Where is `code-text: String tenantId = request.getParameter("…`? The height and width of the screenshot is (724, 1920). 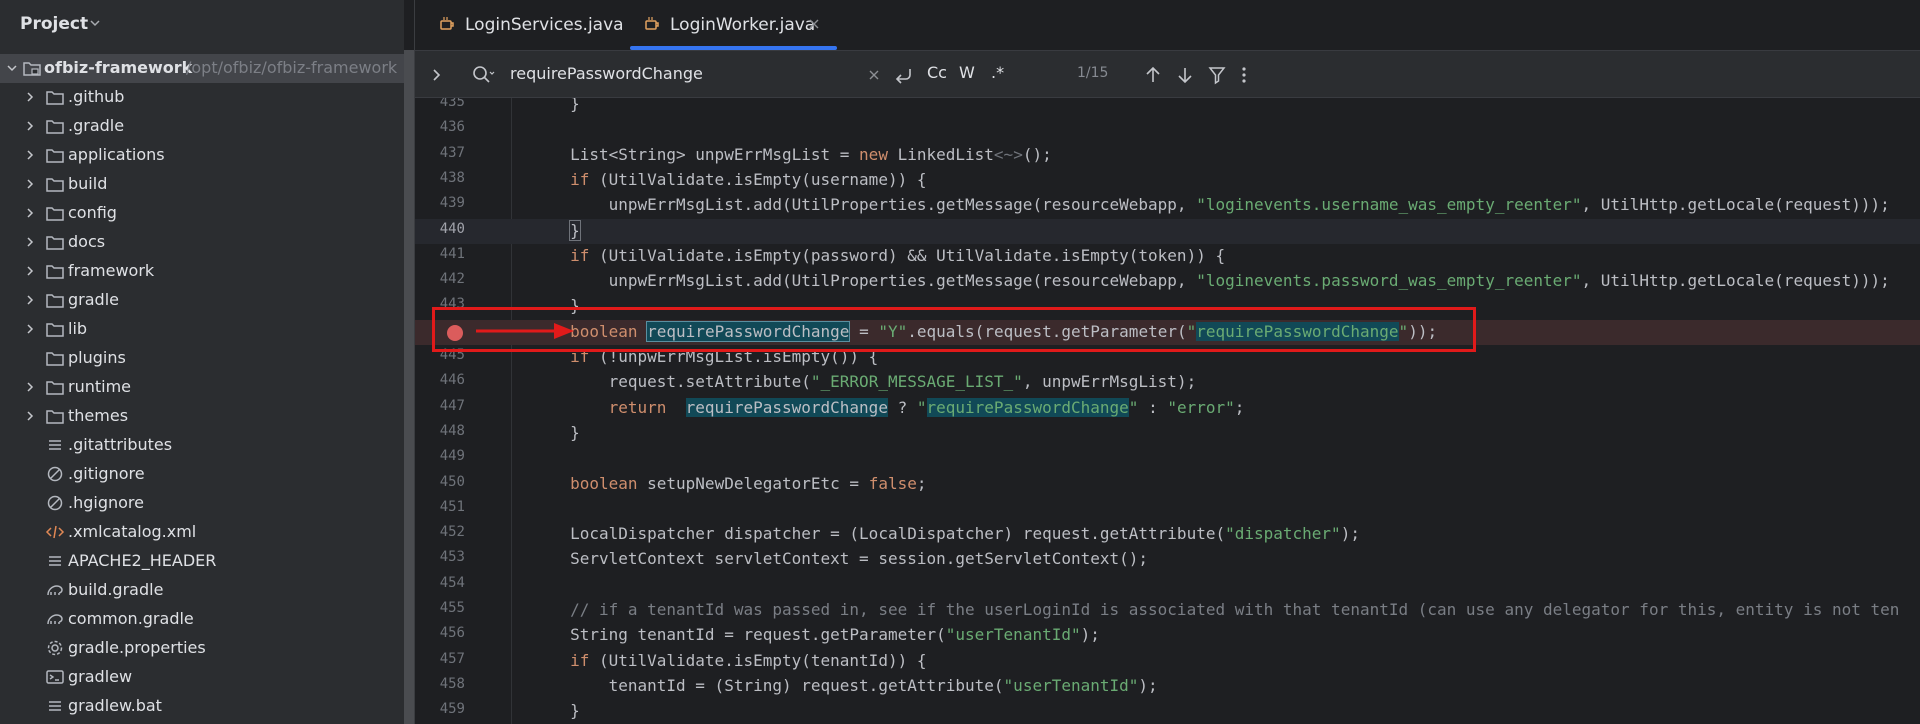 code-text: String tenantId = request.getParameter("… is located at coordinates (796, 634).